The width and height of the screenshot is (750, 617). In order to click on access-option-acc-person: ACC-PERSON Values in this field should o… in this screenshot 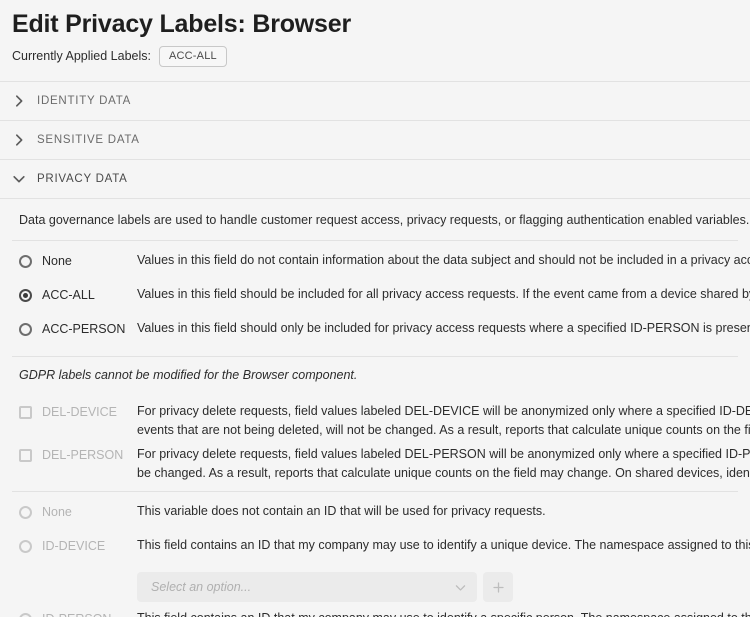, I will do `click(375, 333)`.